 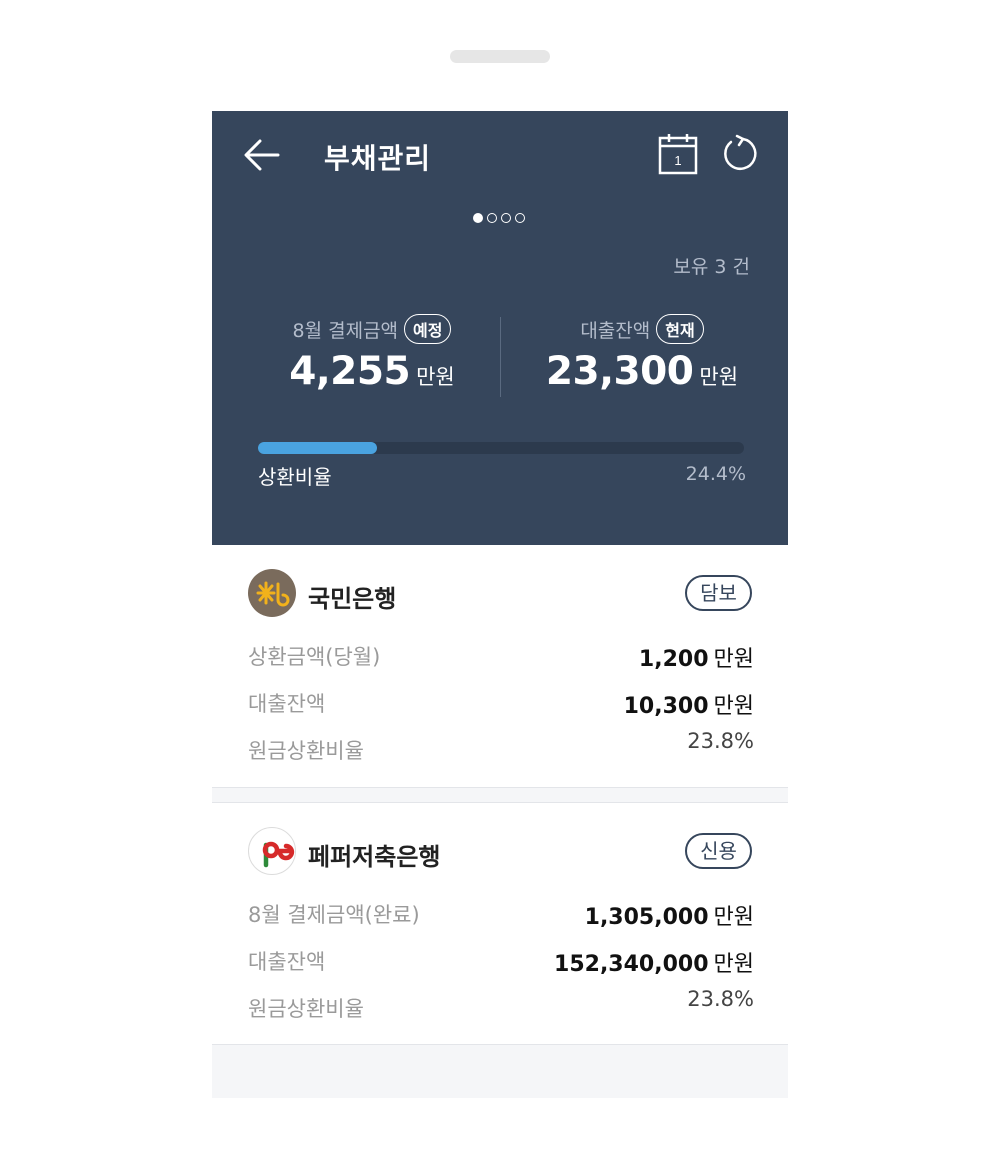 I want to click on device-notch, so click(x=500, y=56).